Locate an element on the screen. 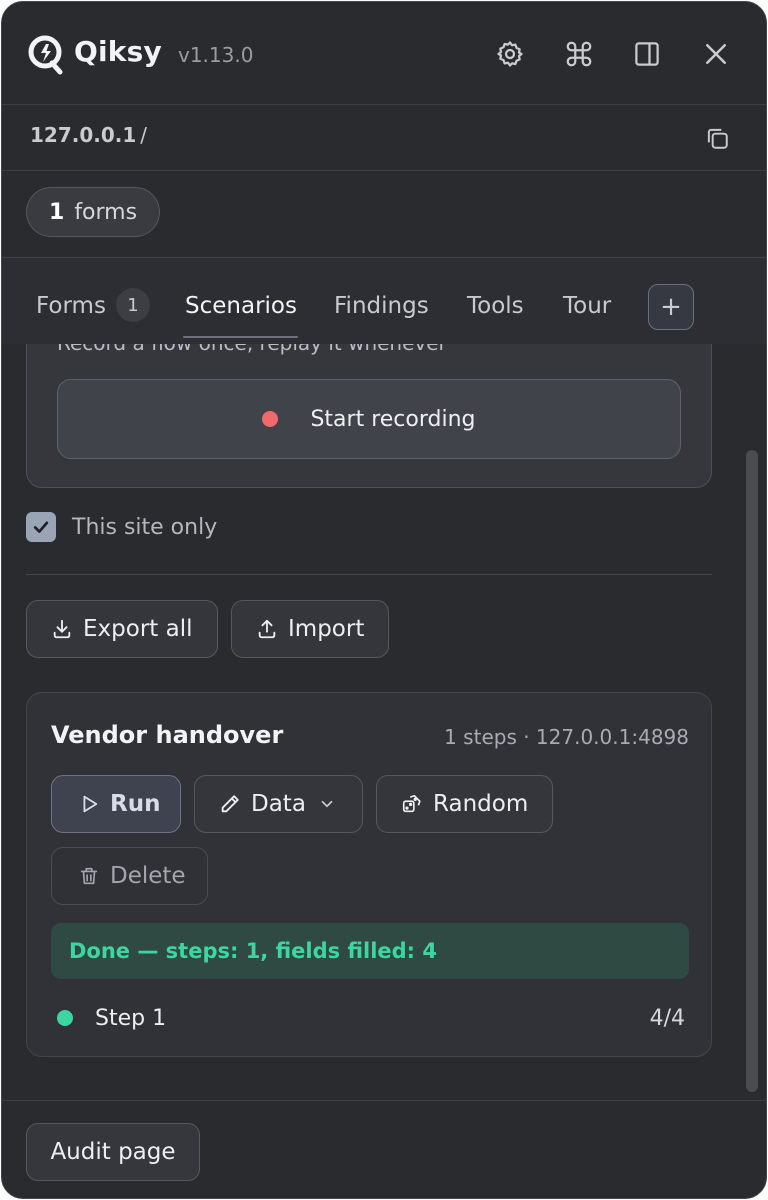 This screenshot has width=768, height=1200. step-row: Step 1 4/4 is located at coordinates (370, 1018).